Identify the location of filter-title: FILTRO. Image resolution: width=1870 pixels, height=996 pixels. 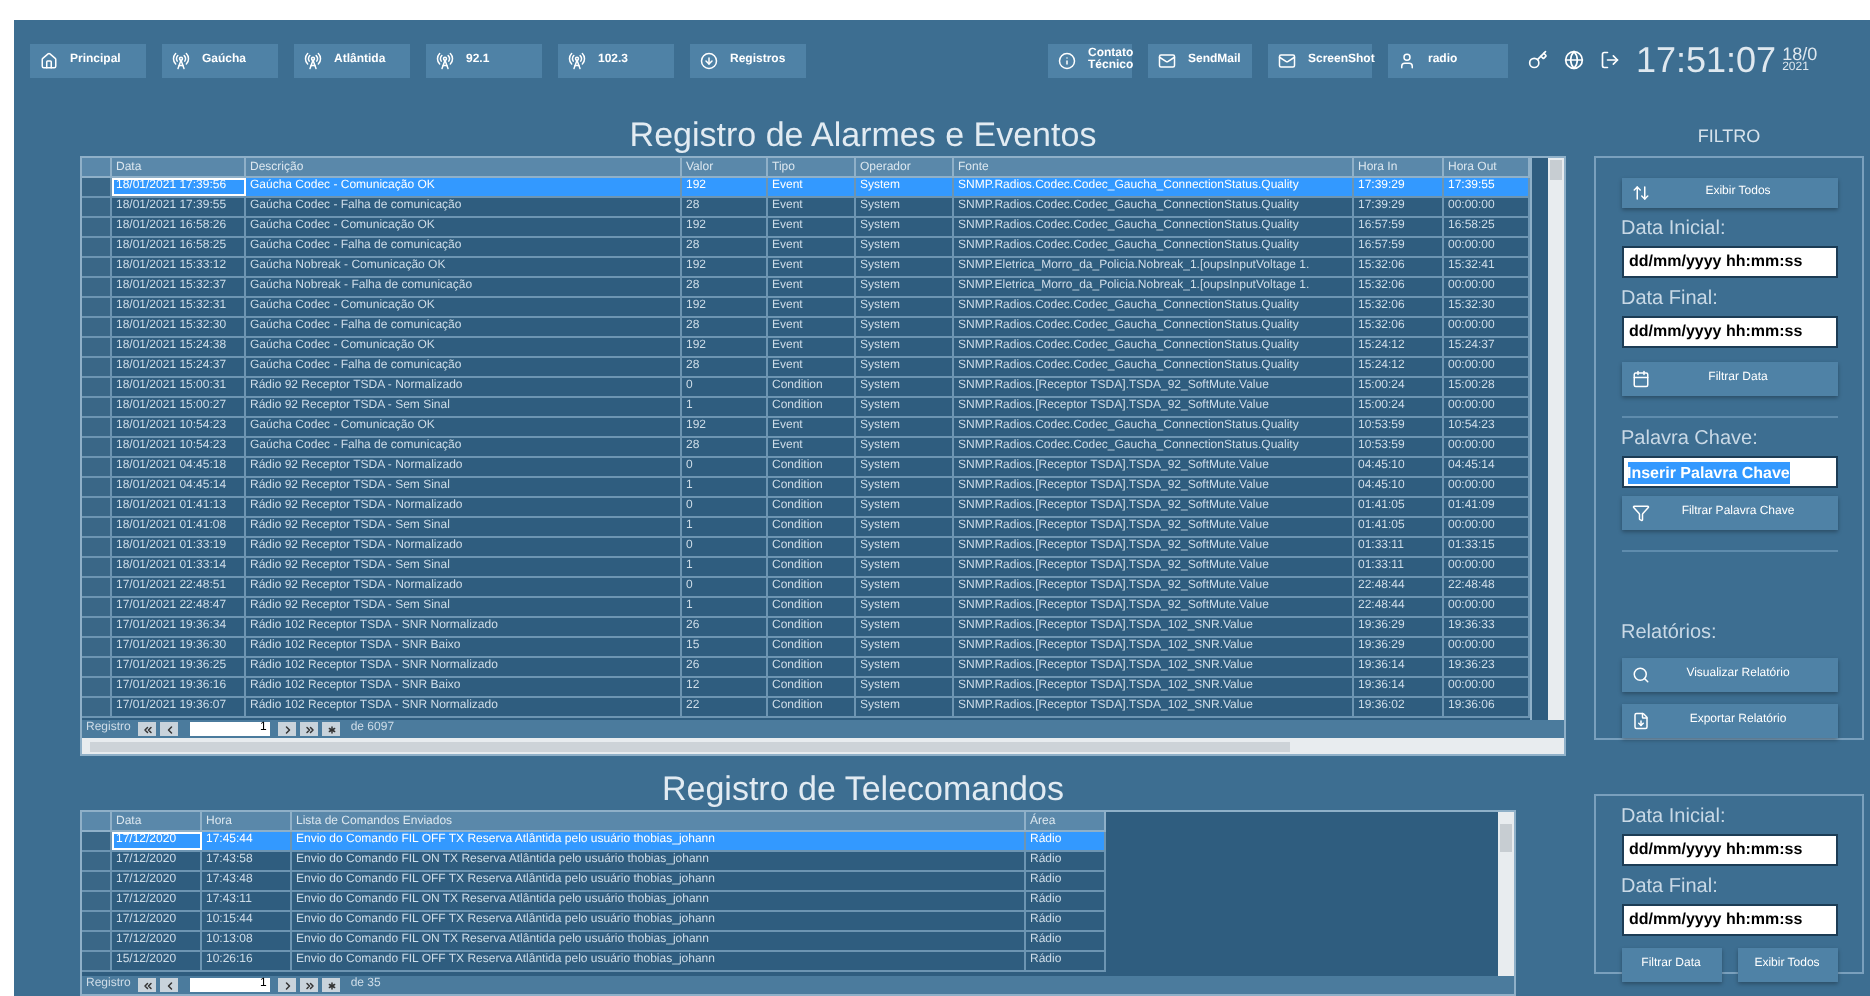
(1729, 137).